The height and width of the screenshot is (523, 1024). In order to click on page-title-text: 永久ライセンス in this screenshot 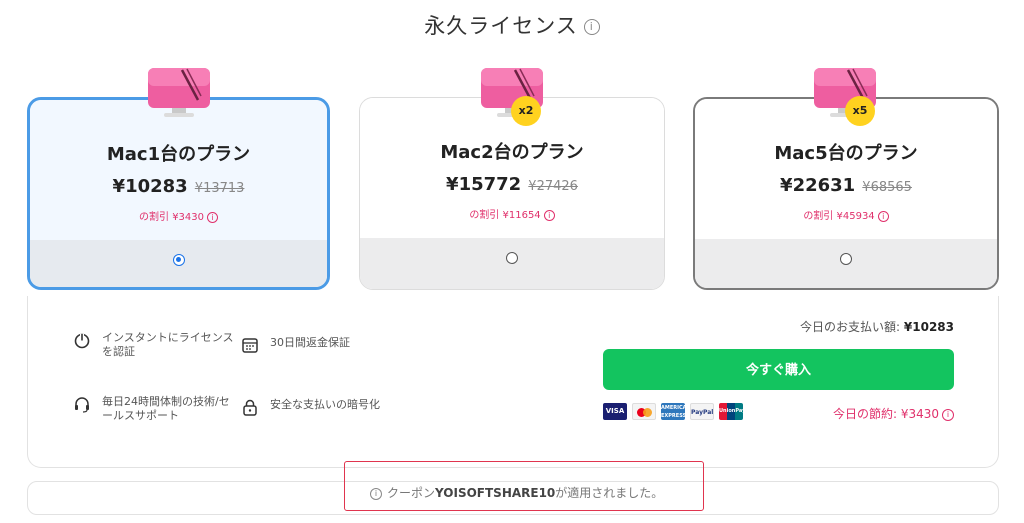, I will do `click(501, 26)`.